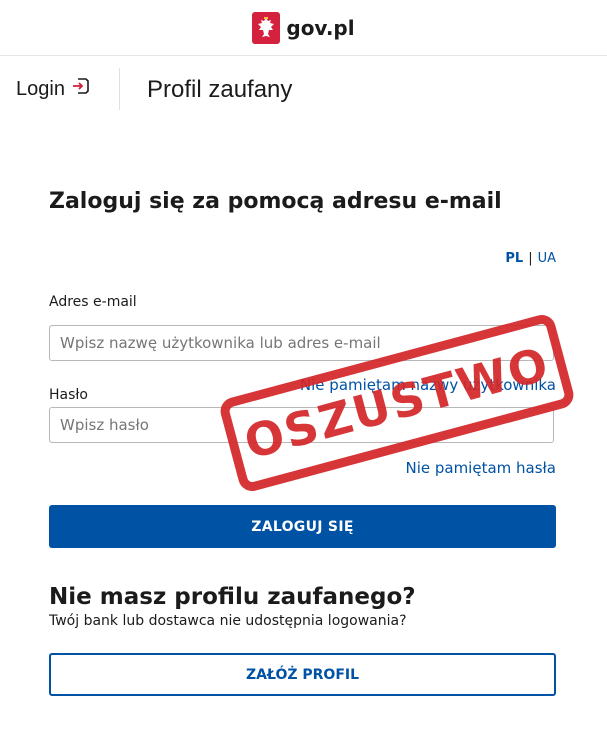 This screenshot has width=607, height=745. I want to click on service-name: Profil zaufany, so click(220, 89).